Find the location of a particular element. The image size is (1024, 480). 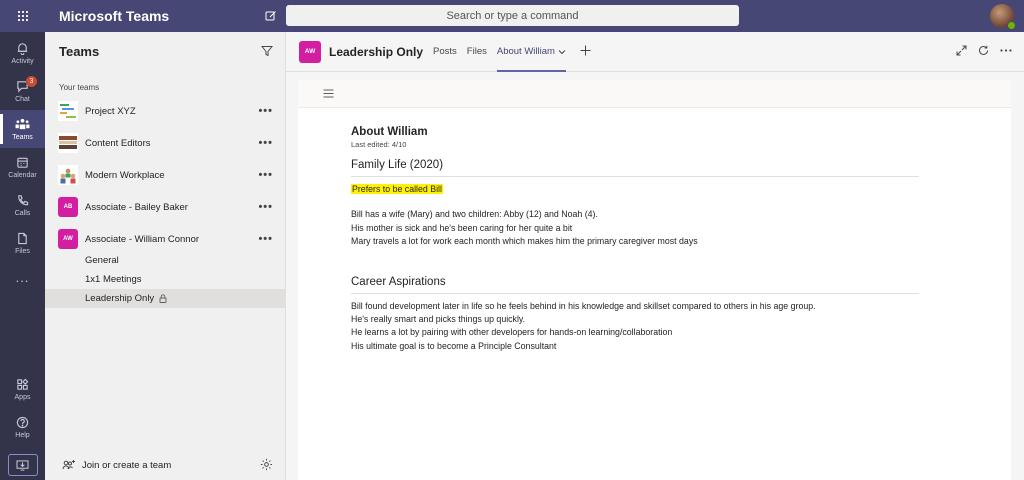

rail-label: Chat is located at coordinates (22, 99).